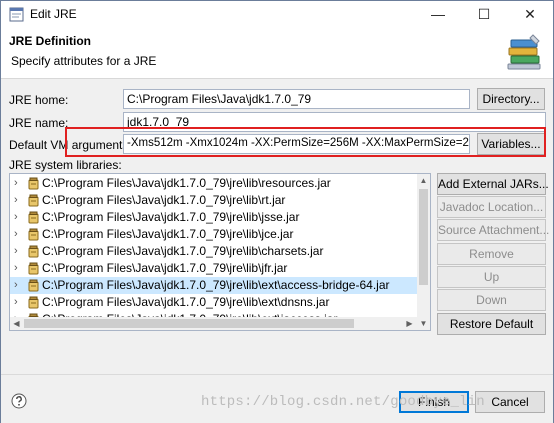  Describe the element at coordinates (438, 14) in the screenshot. I see `minimize-button: —` at that location.